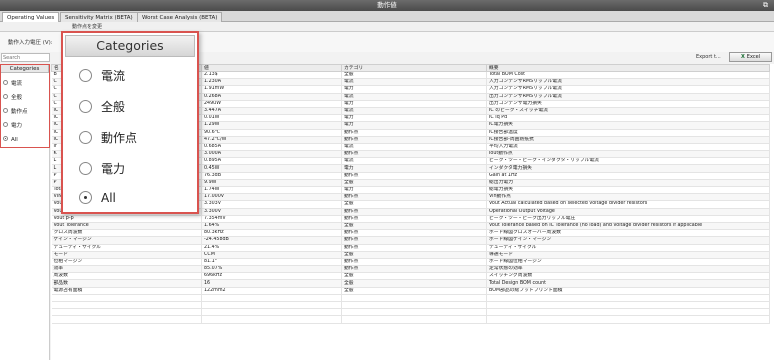 Image resolution: width=774 pixels, height=360 pixels. What do you see at coordinates (628, 197) in the screenshot?
I see `cell-description: Vin動作点` at bounding box center [628, 197].